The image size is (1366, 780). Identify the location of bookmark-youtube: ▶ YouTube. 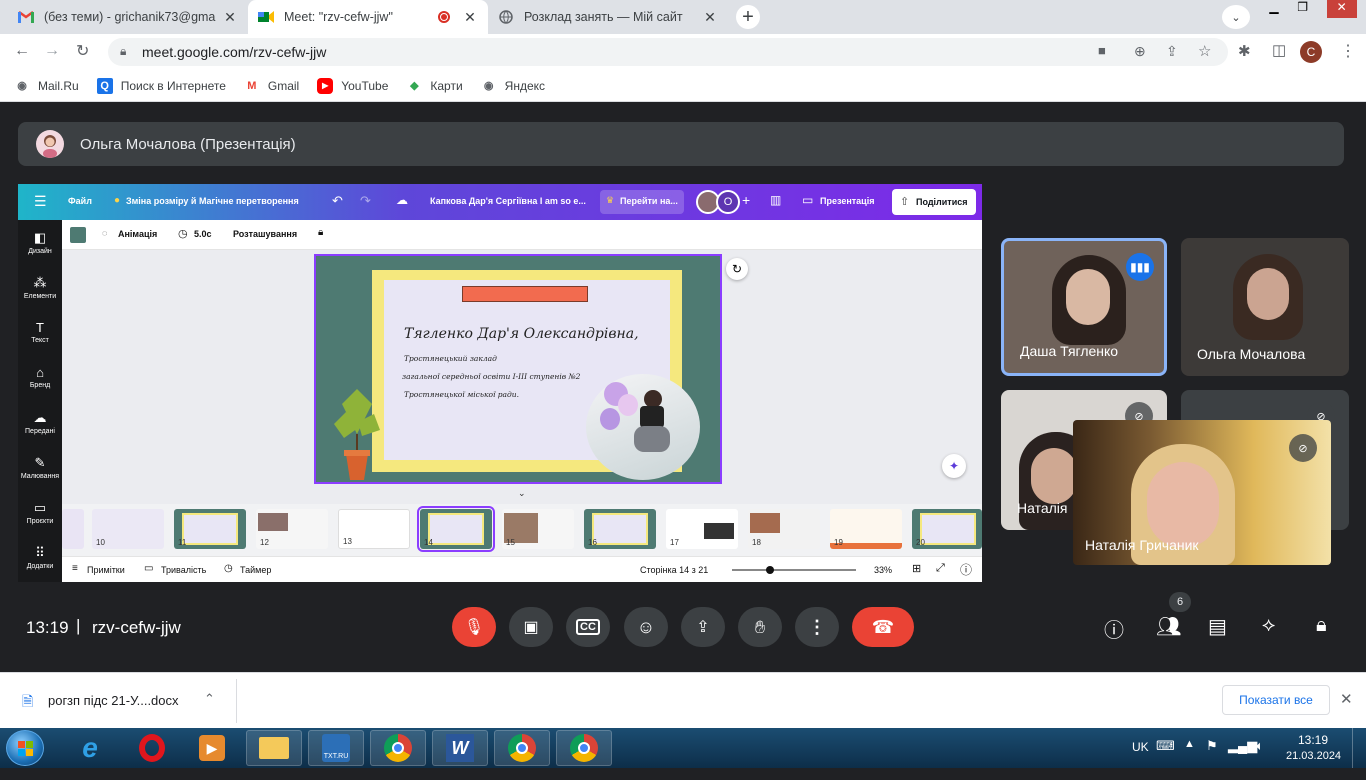
(352, 85).